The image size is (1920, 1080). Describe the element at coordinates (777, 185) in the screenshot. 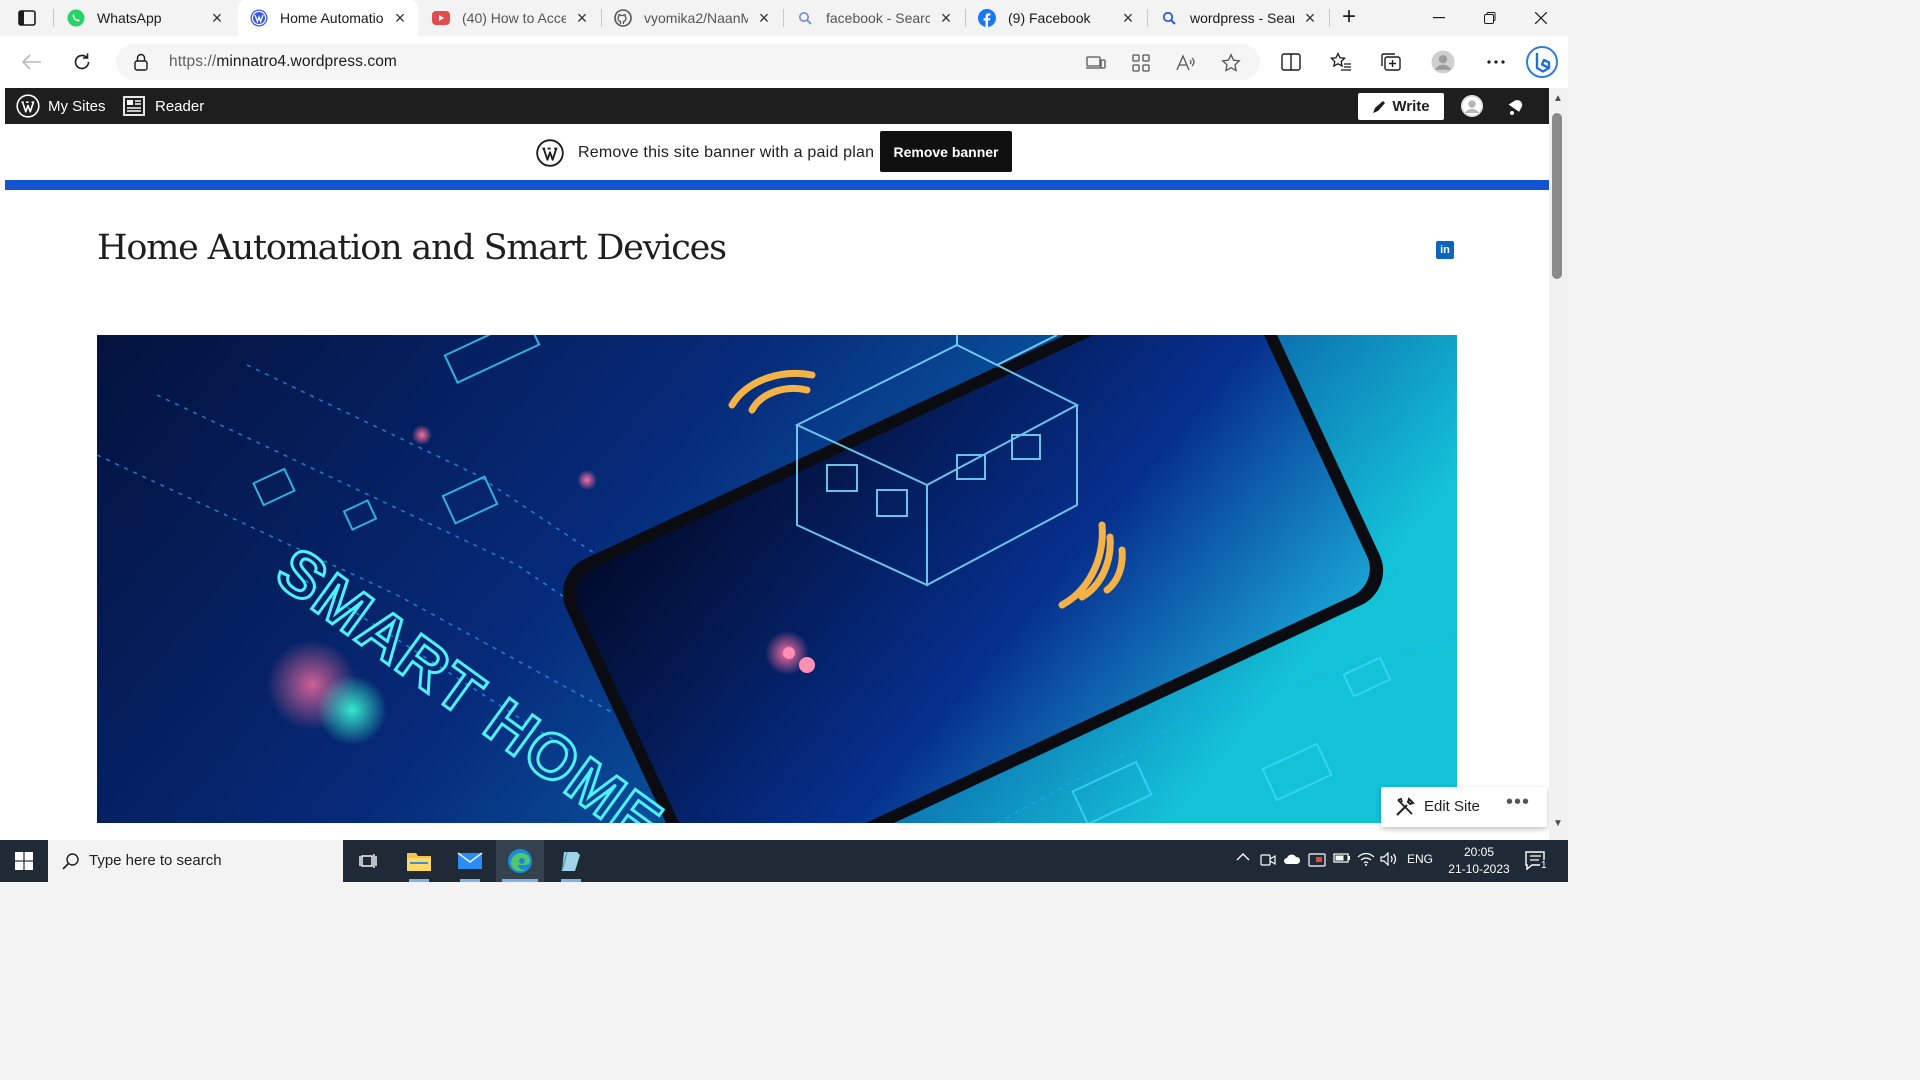

I see `banner-divider` at that location.